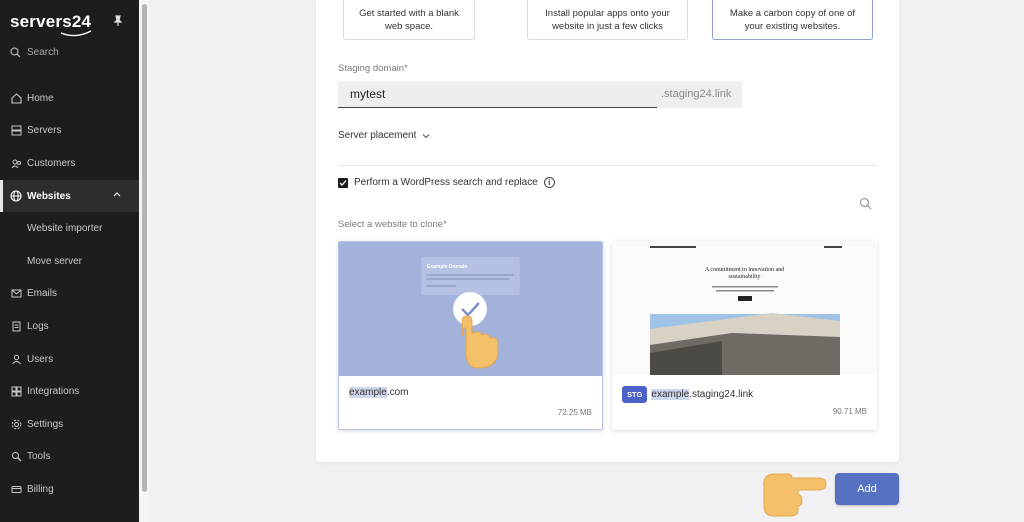 The image size is (1024, 522). Describe the element at coordinates (69, 98) in the screenshot. I see `sidebar-item-home: Home` at that location.